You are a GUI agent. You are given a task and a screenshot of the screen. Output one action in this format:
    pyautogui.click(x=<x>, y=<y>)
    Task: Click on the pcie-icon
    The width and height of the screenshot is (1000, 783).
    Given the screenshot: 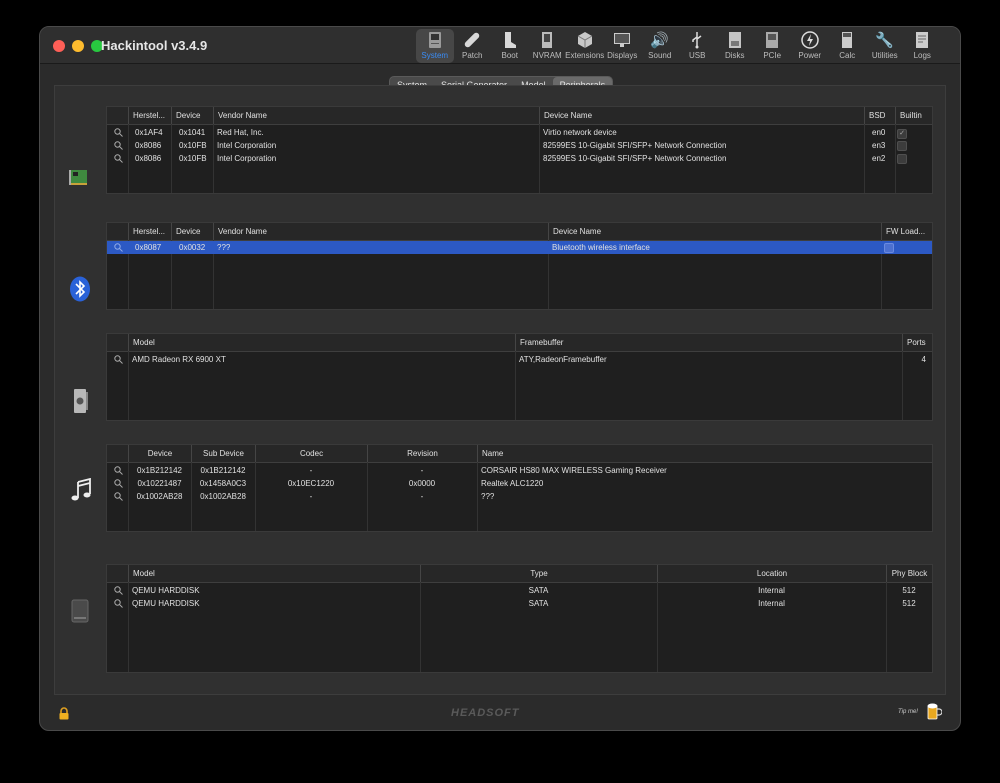 What is the action you would take?
    pyautogui.click(x=773, y=41)
    